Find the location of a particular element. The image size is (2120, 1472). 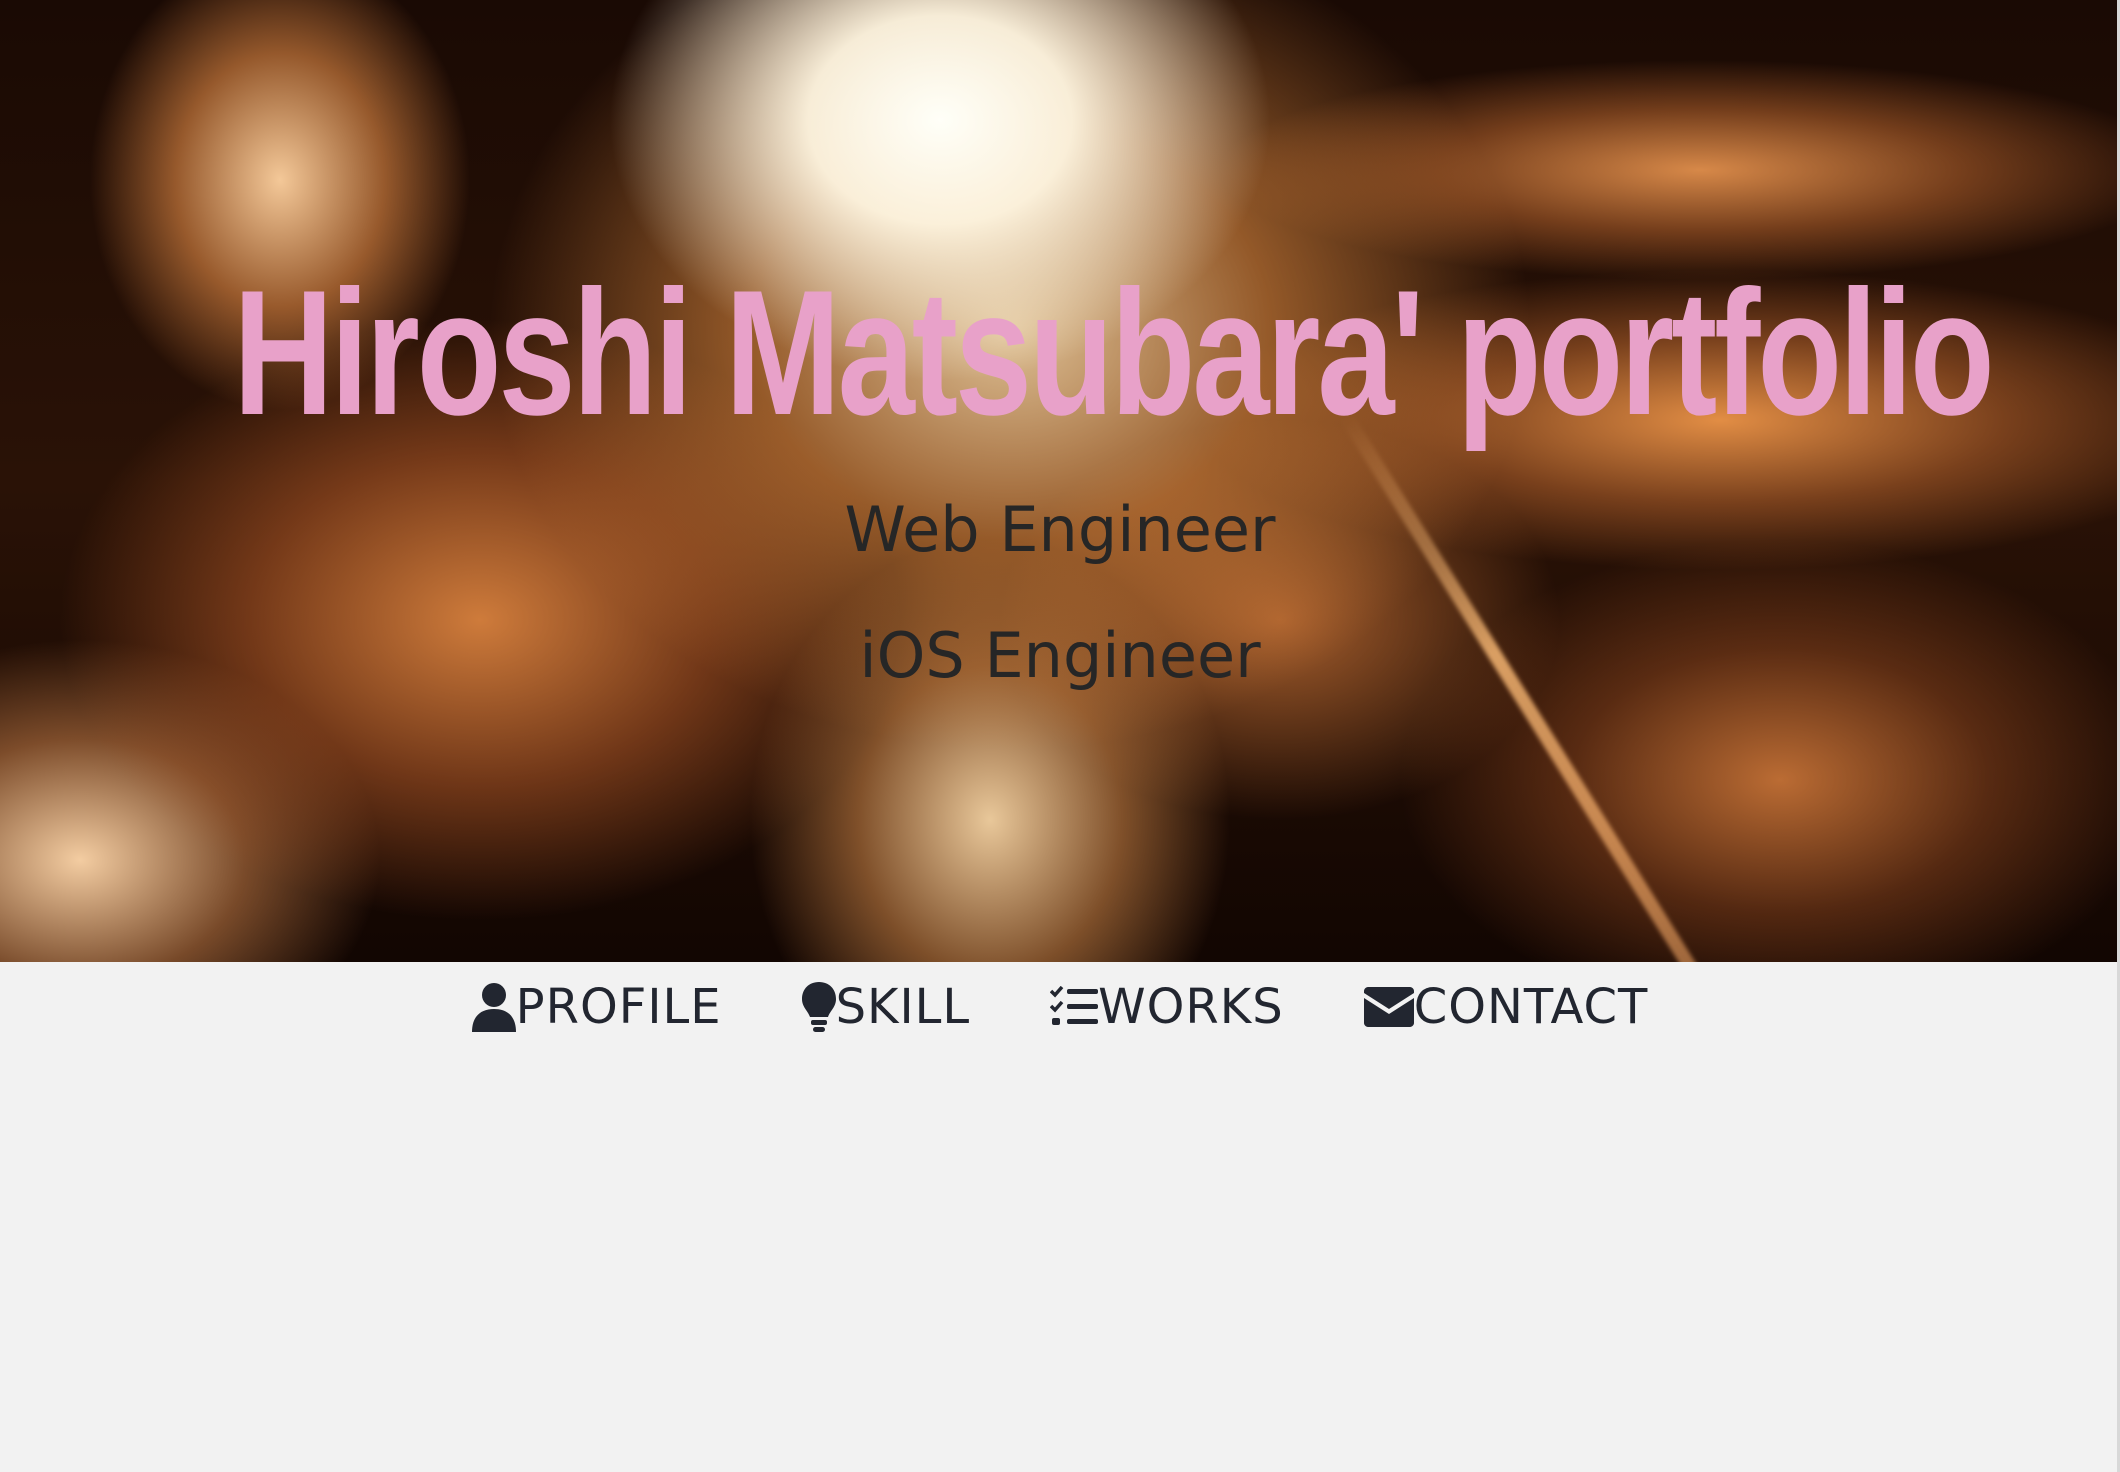

nav-item-works: WORKS is located at coordinates (1167, 1007).